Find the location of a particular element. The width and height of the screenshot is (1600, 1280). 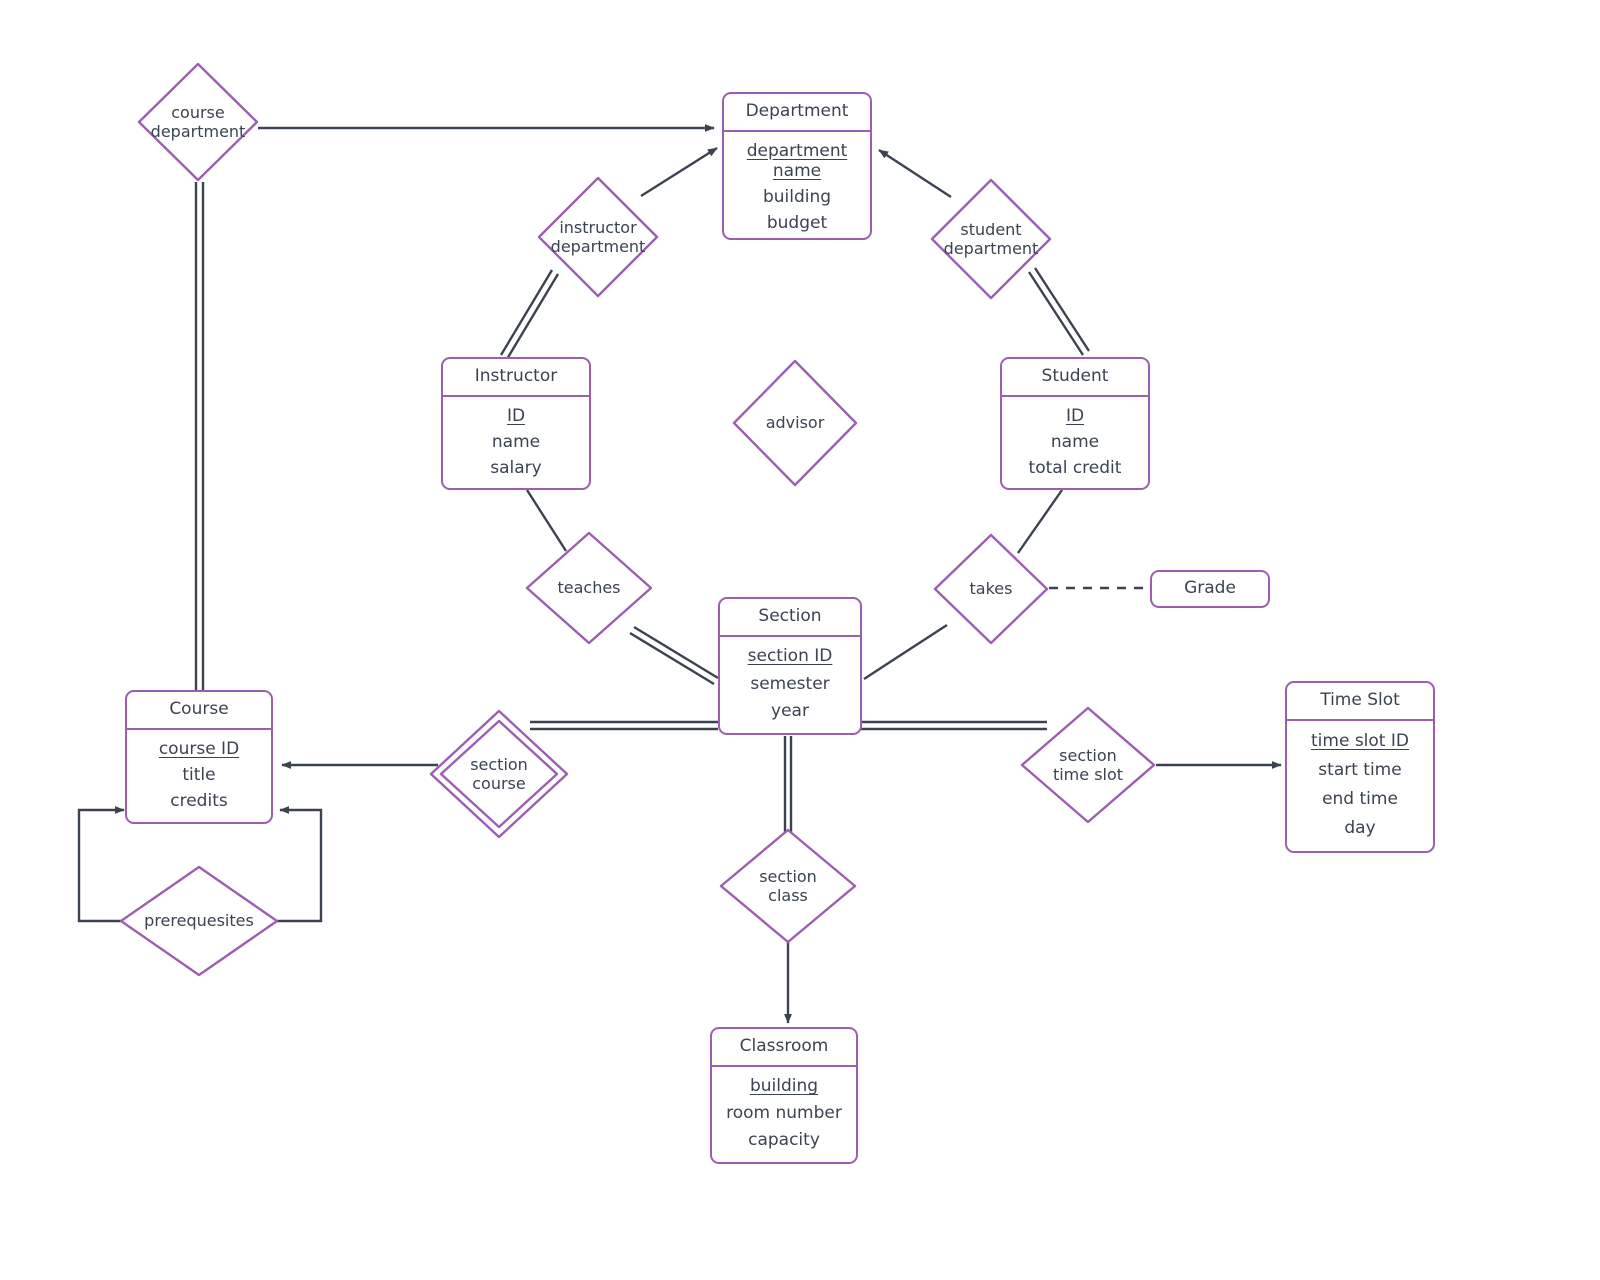

attribute-classroom-room-number: room number is located at coordinates (784, 1113).